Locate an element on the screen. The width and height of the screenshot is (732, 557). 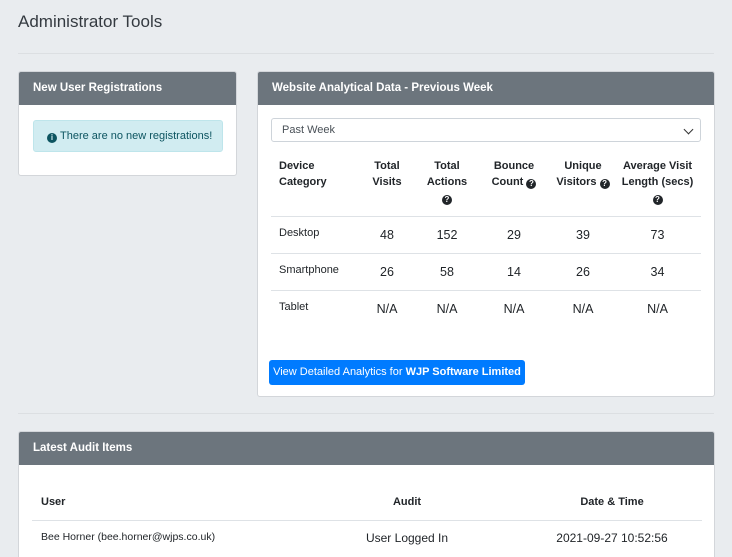
alert-text: There are no new registrations! is located at coordinates (136, 136).